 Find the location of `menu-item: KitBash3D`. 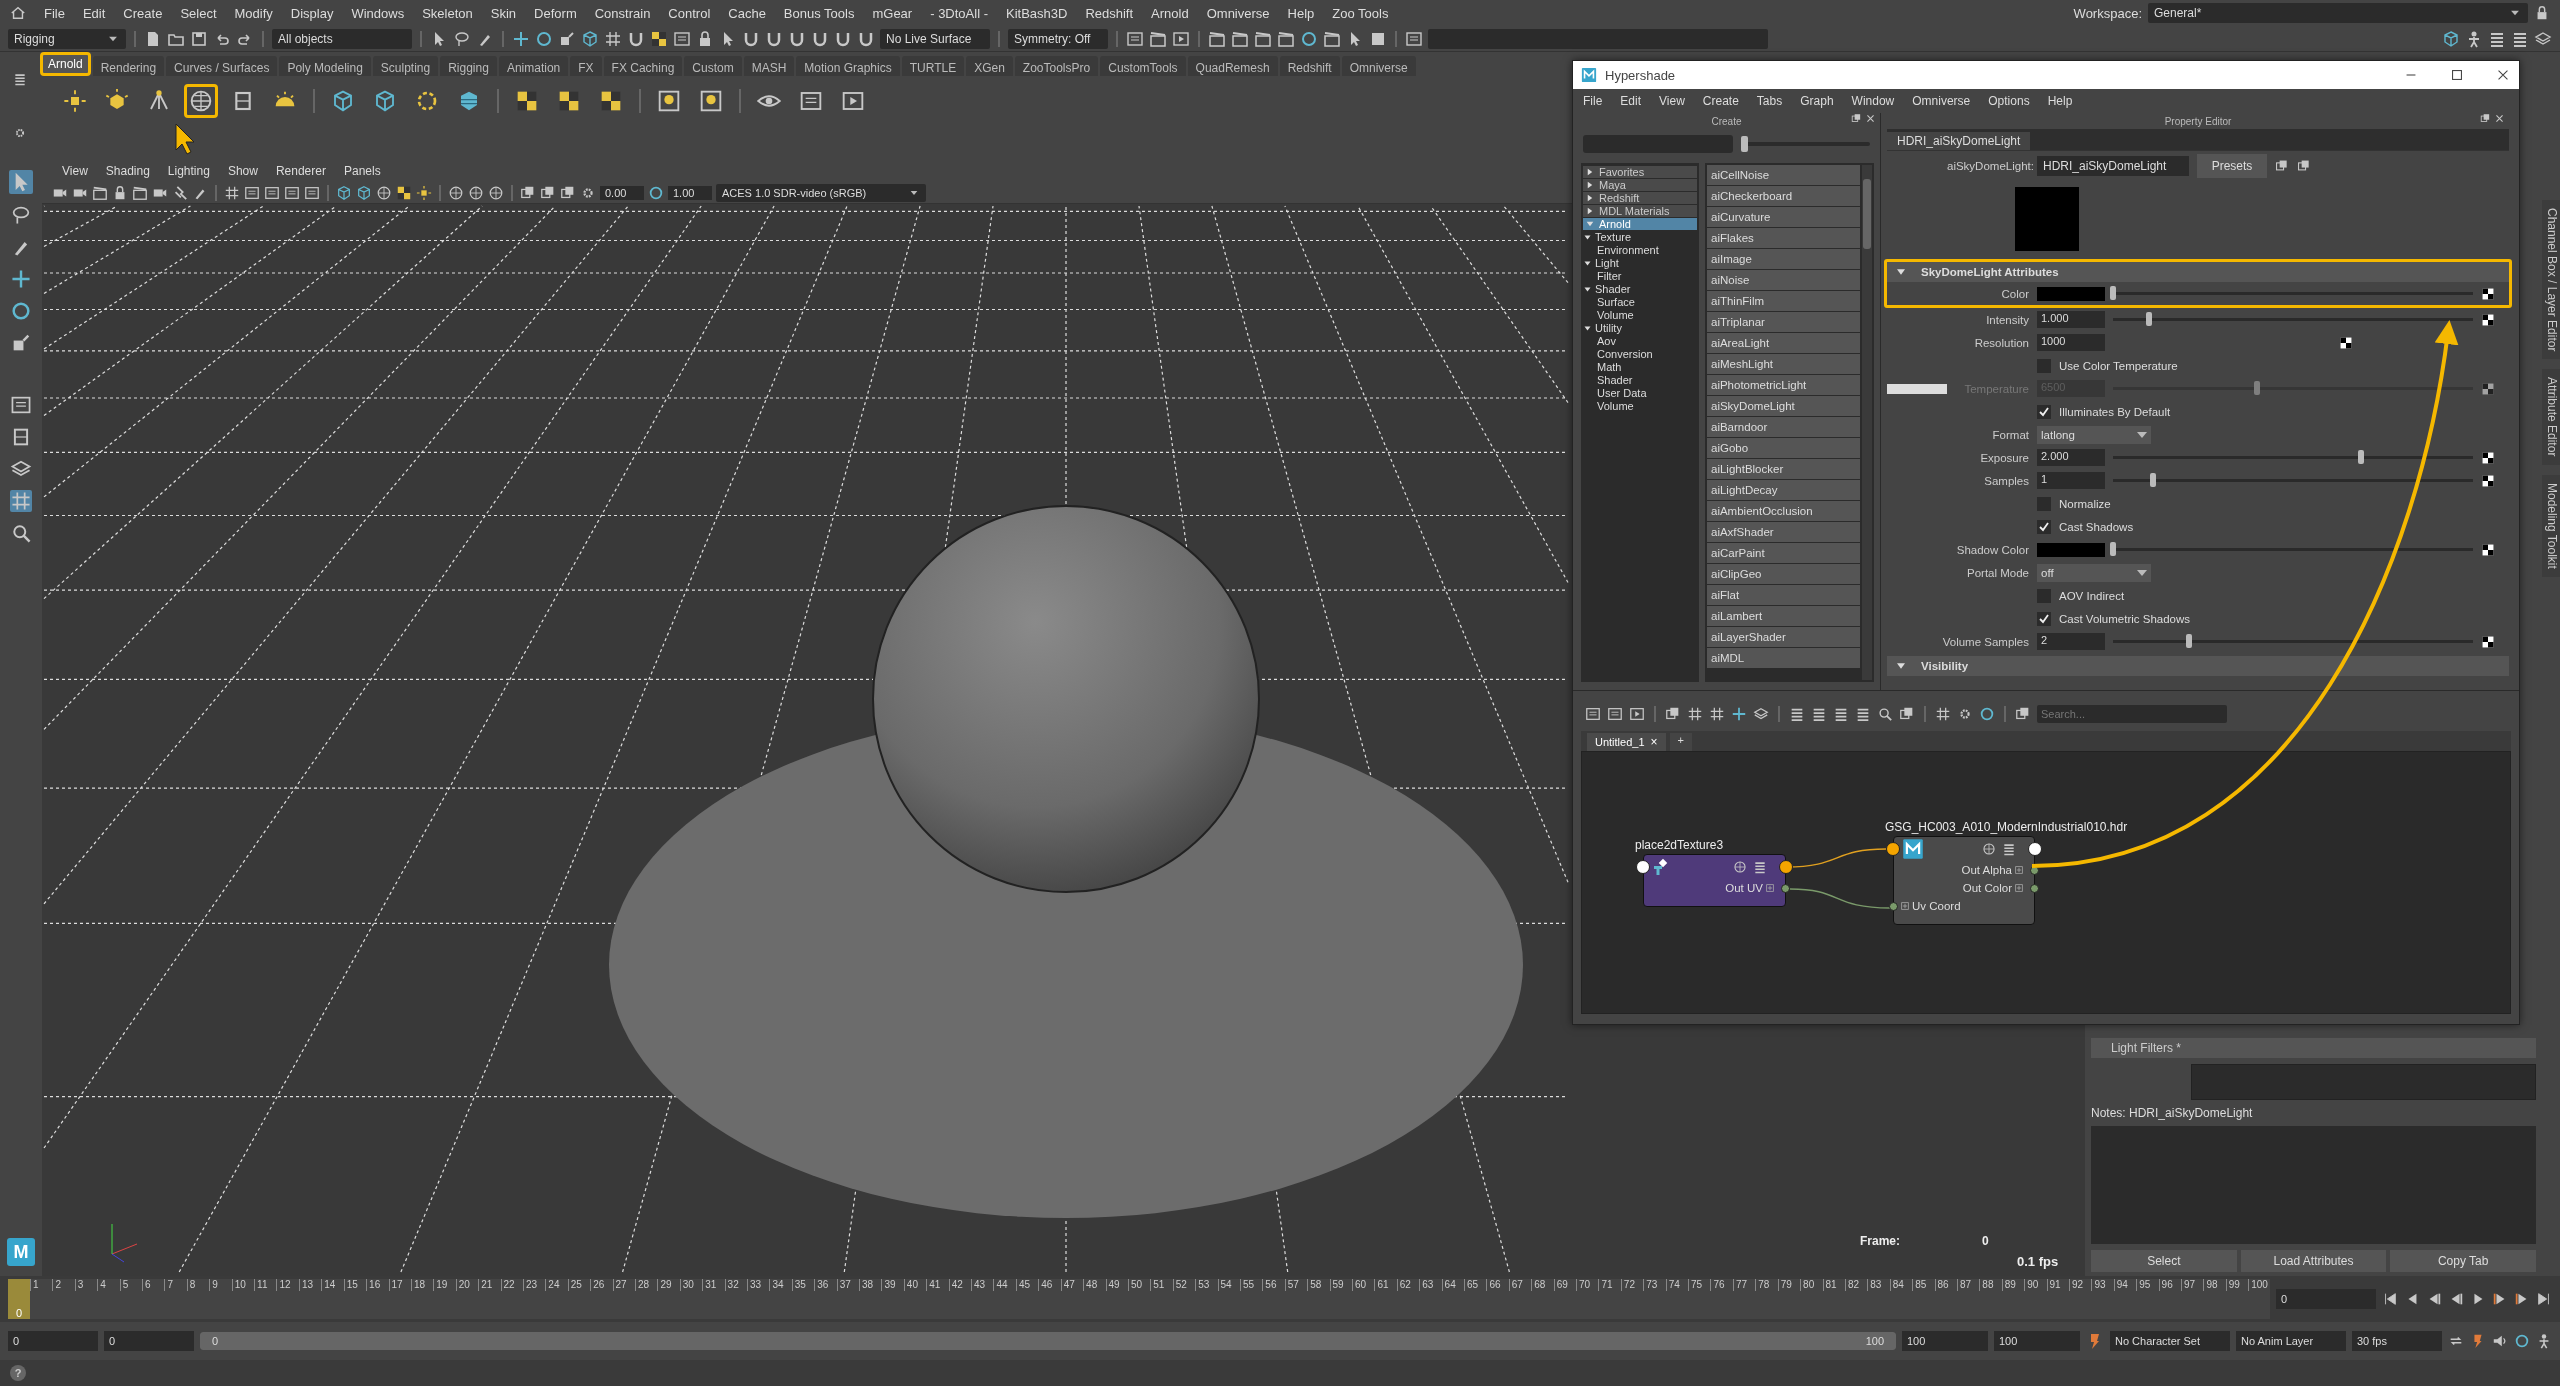

menu-item: KitBash3D is located at coordinates (1037, 13).